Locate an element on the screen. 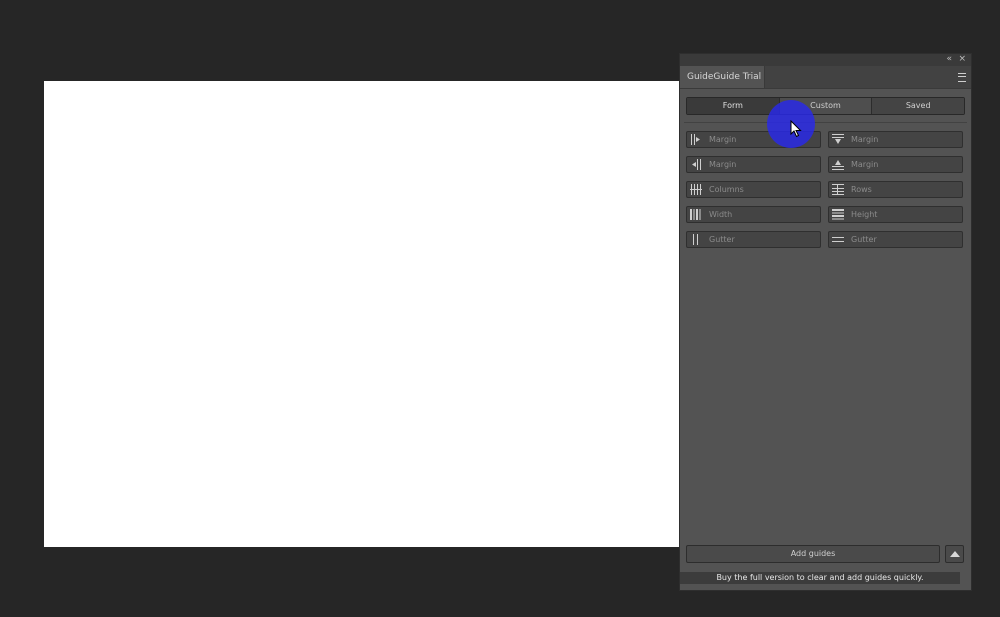 The image size is (1000, 617). tab-saved: Saved is located at coordinates (918, 106).